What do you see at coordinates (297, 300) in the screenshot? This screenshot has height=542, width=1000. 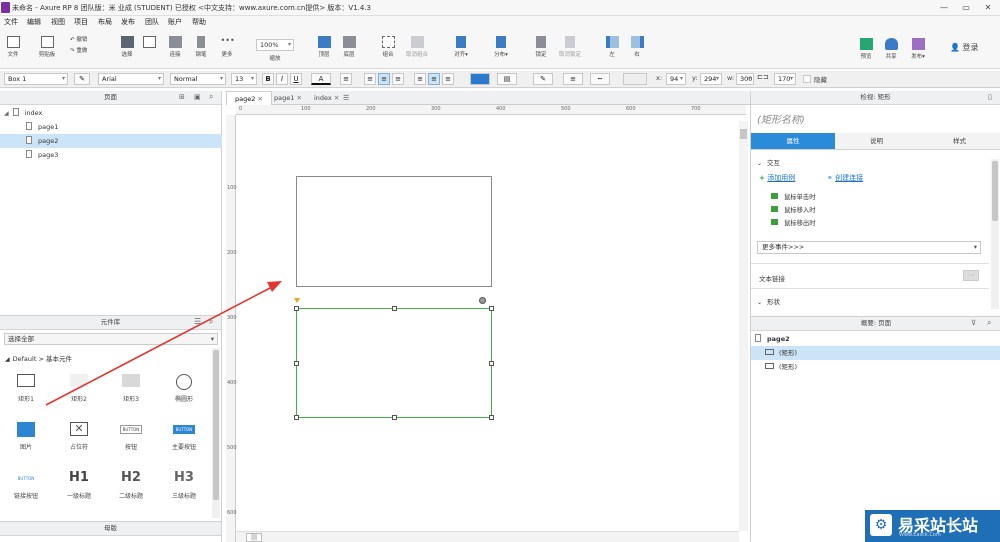 I see `corner-radius-handle-icon` at bounding box center [297, 300].